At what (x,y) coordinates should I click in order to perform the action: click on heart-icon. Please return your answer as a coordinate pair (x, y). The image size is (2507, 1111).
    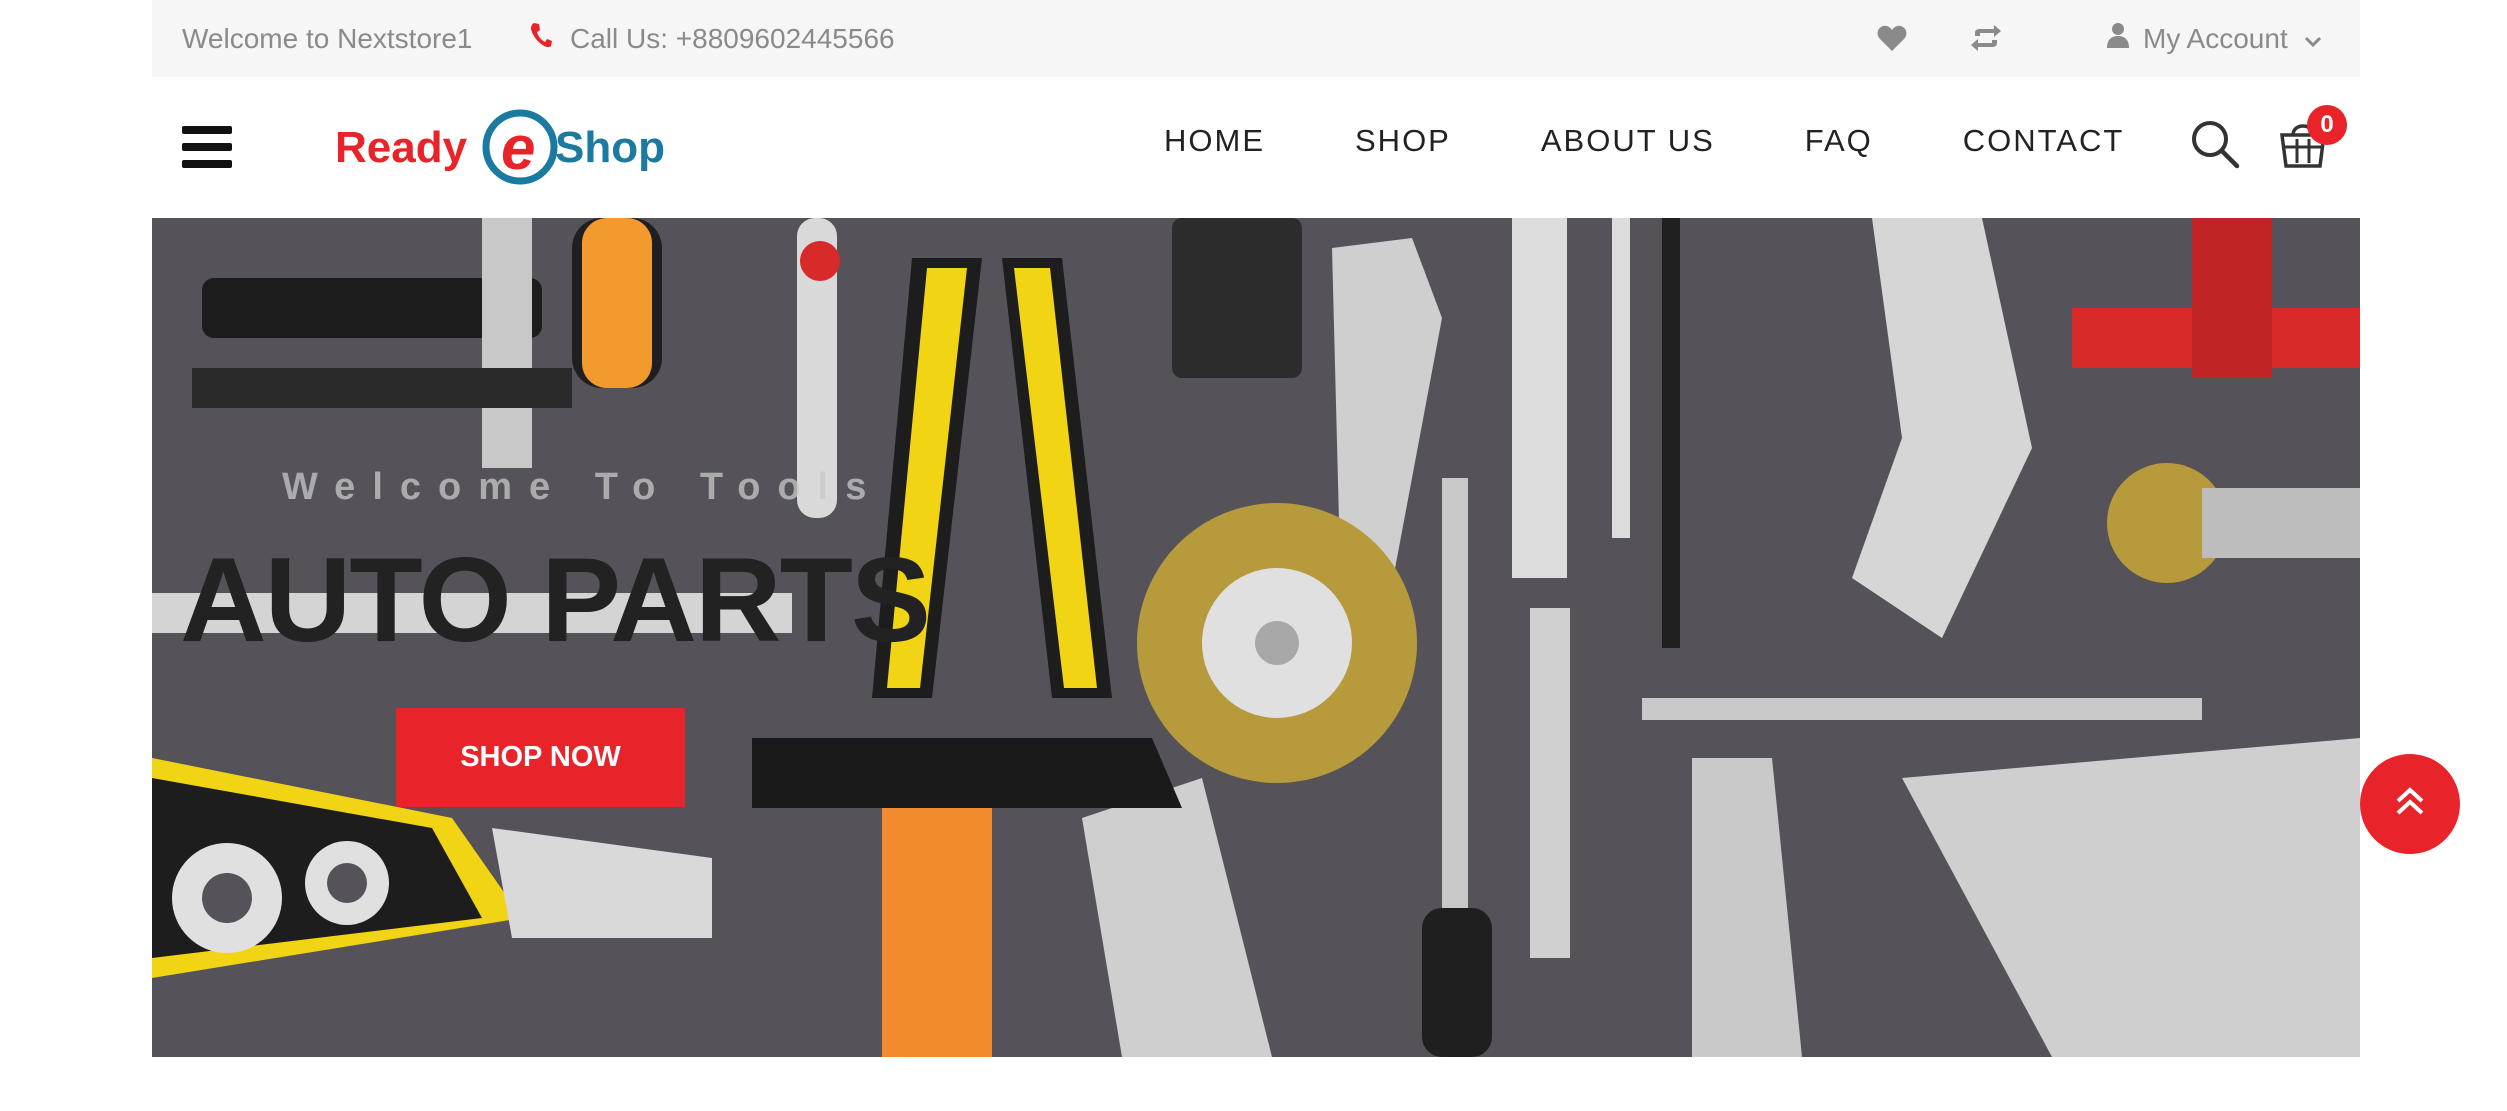
    Looking at the image, I should click on (1892, 40).